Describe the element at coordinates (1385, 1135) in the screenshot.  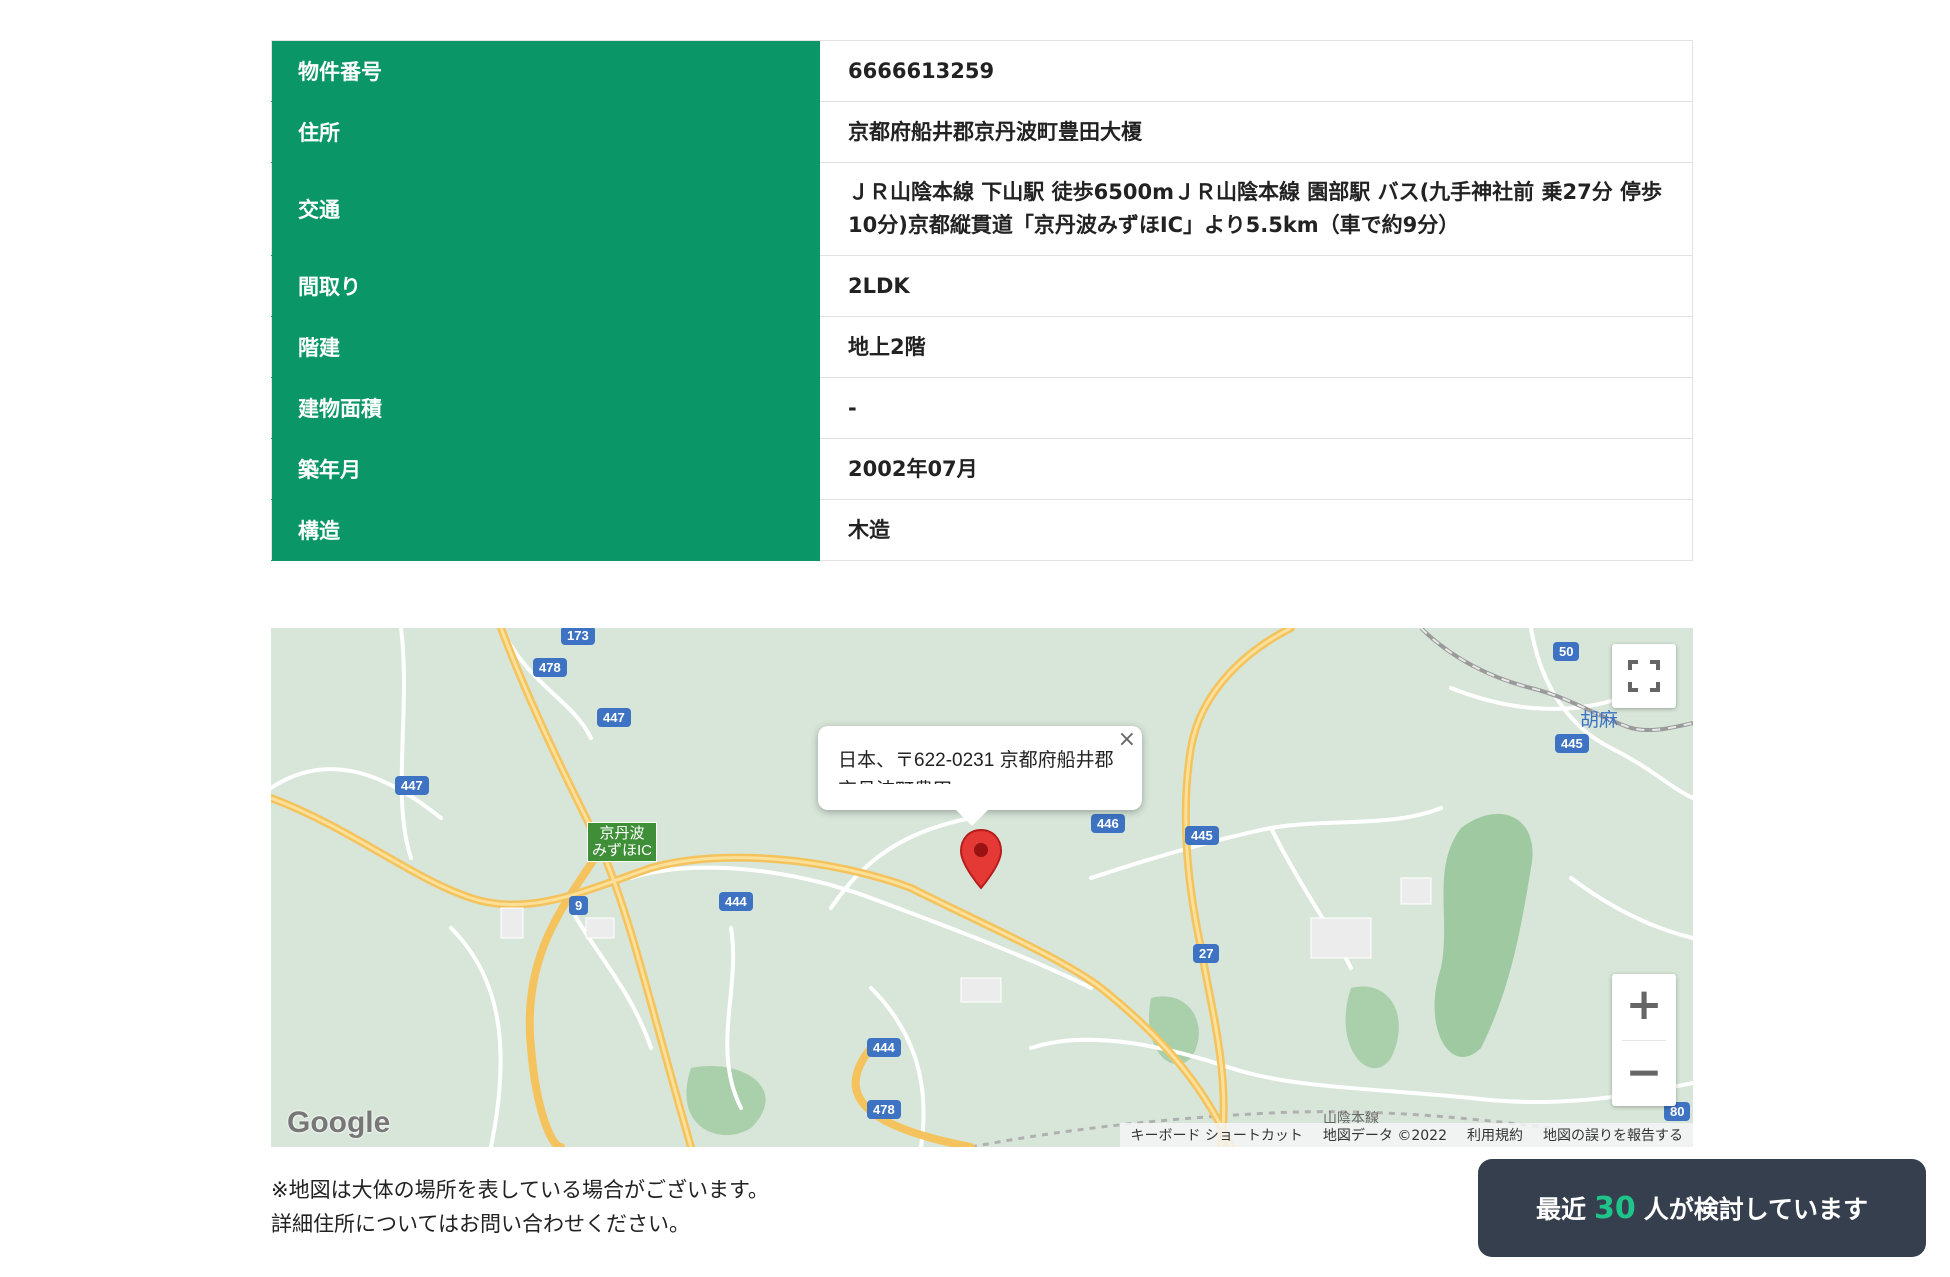
I see `map-data-credit: 地図データ ©2022` at that location.